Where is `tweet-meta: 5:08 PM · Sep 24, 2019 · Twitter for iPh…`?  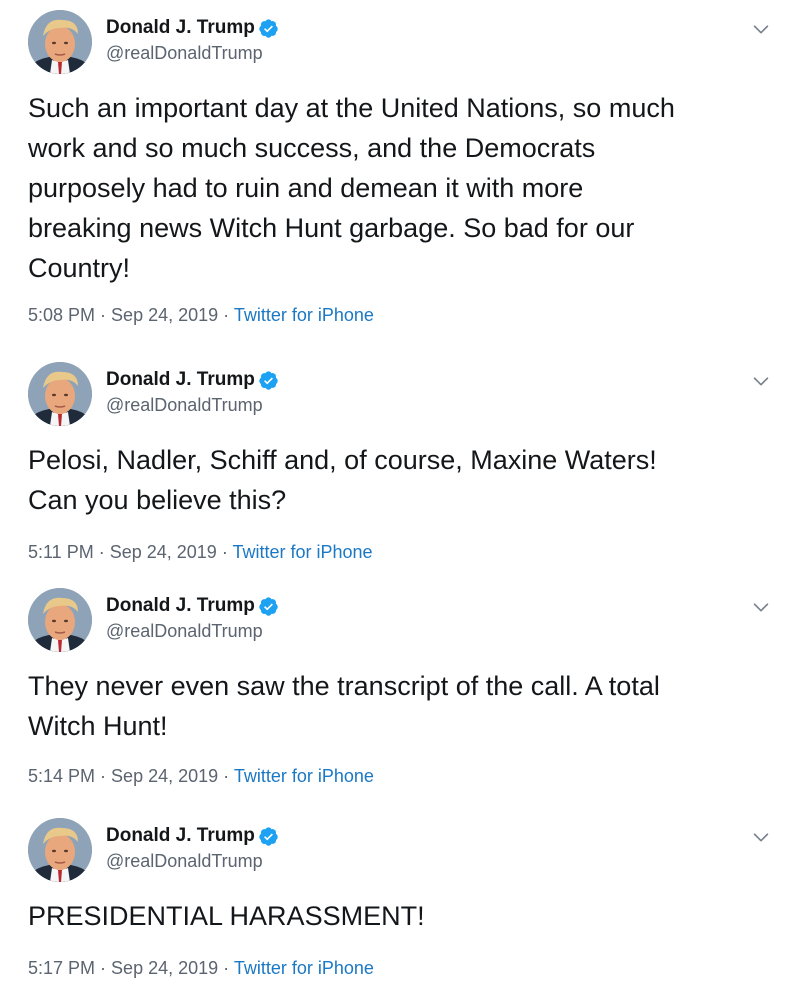 tweet-meta: 5:08 PM · Sep 24, 2019 · Twitter for iPh… is located at coordinates (201, 315).